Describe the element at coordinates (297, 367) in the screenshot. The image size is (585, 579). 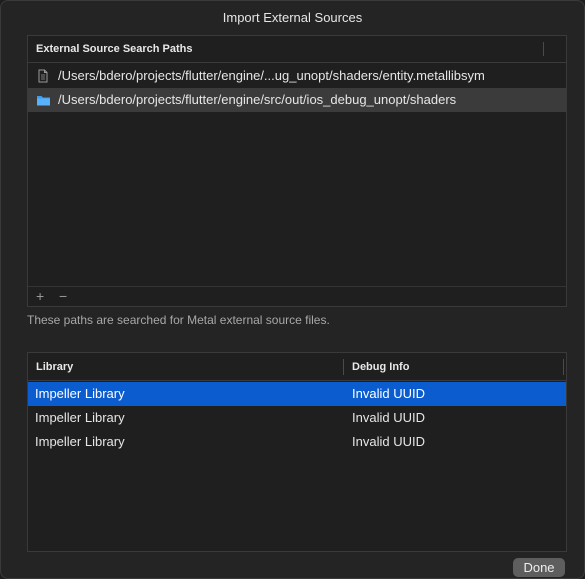
I see `libraries-table-header: Library Debug Info` at that location.